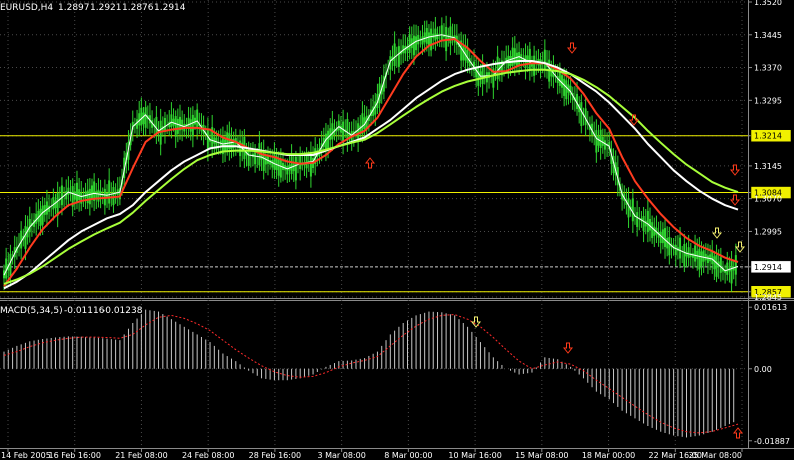 The height and width of the screenshot is (460, 794). What do you see at coordinates (141, 455) in the screenshot?
I see `time-tick-label: 21 Feb 08:00` at bounding box center [141, 455].